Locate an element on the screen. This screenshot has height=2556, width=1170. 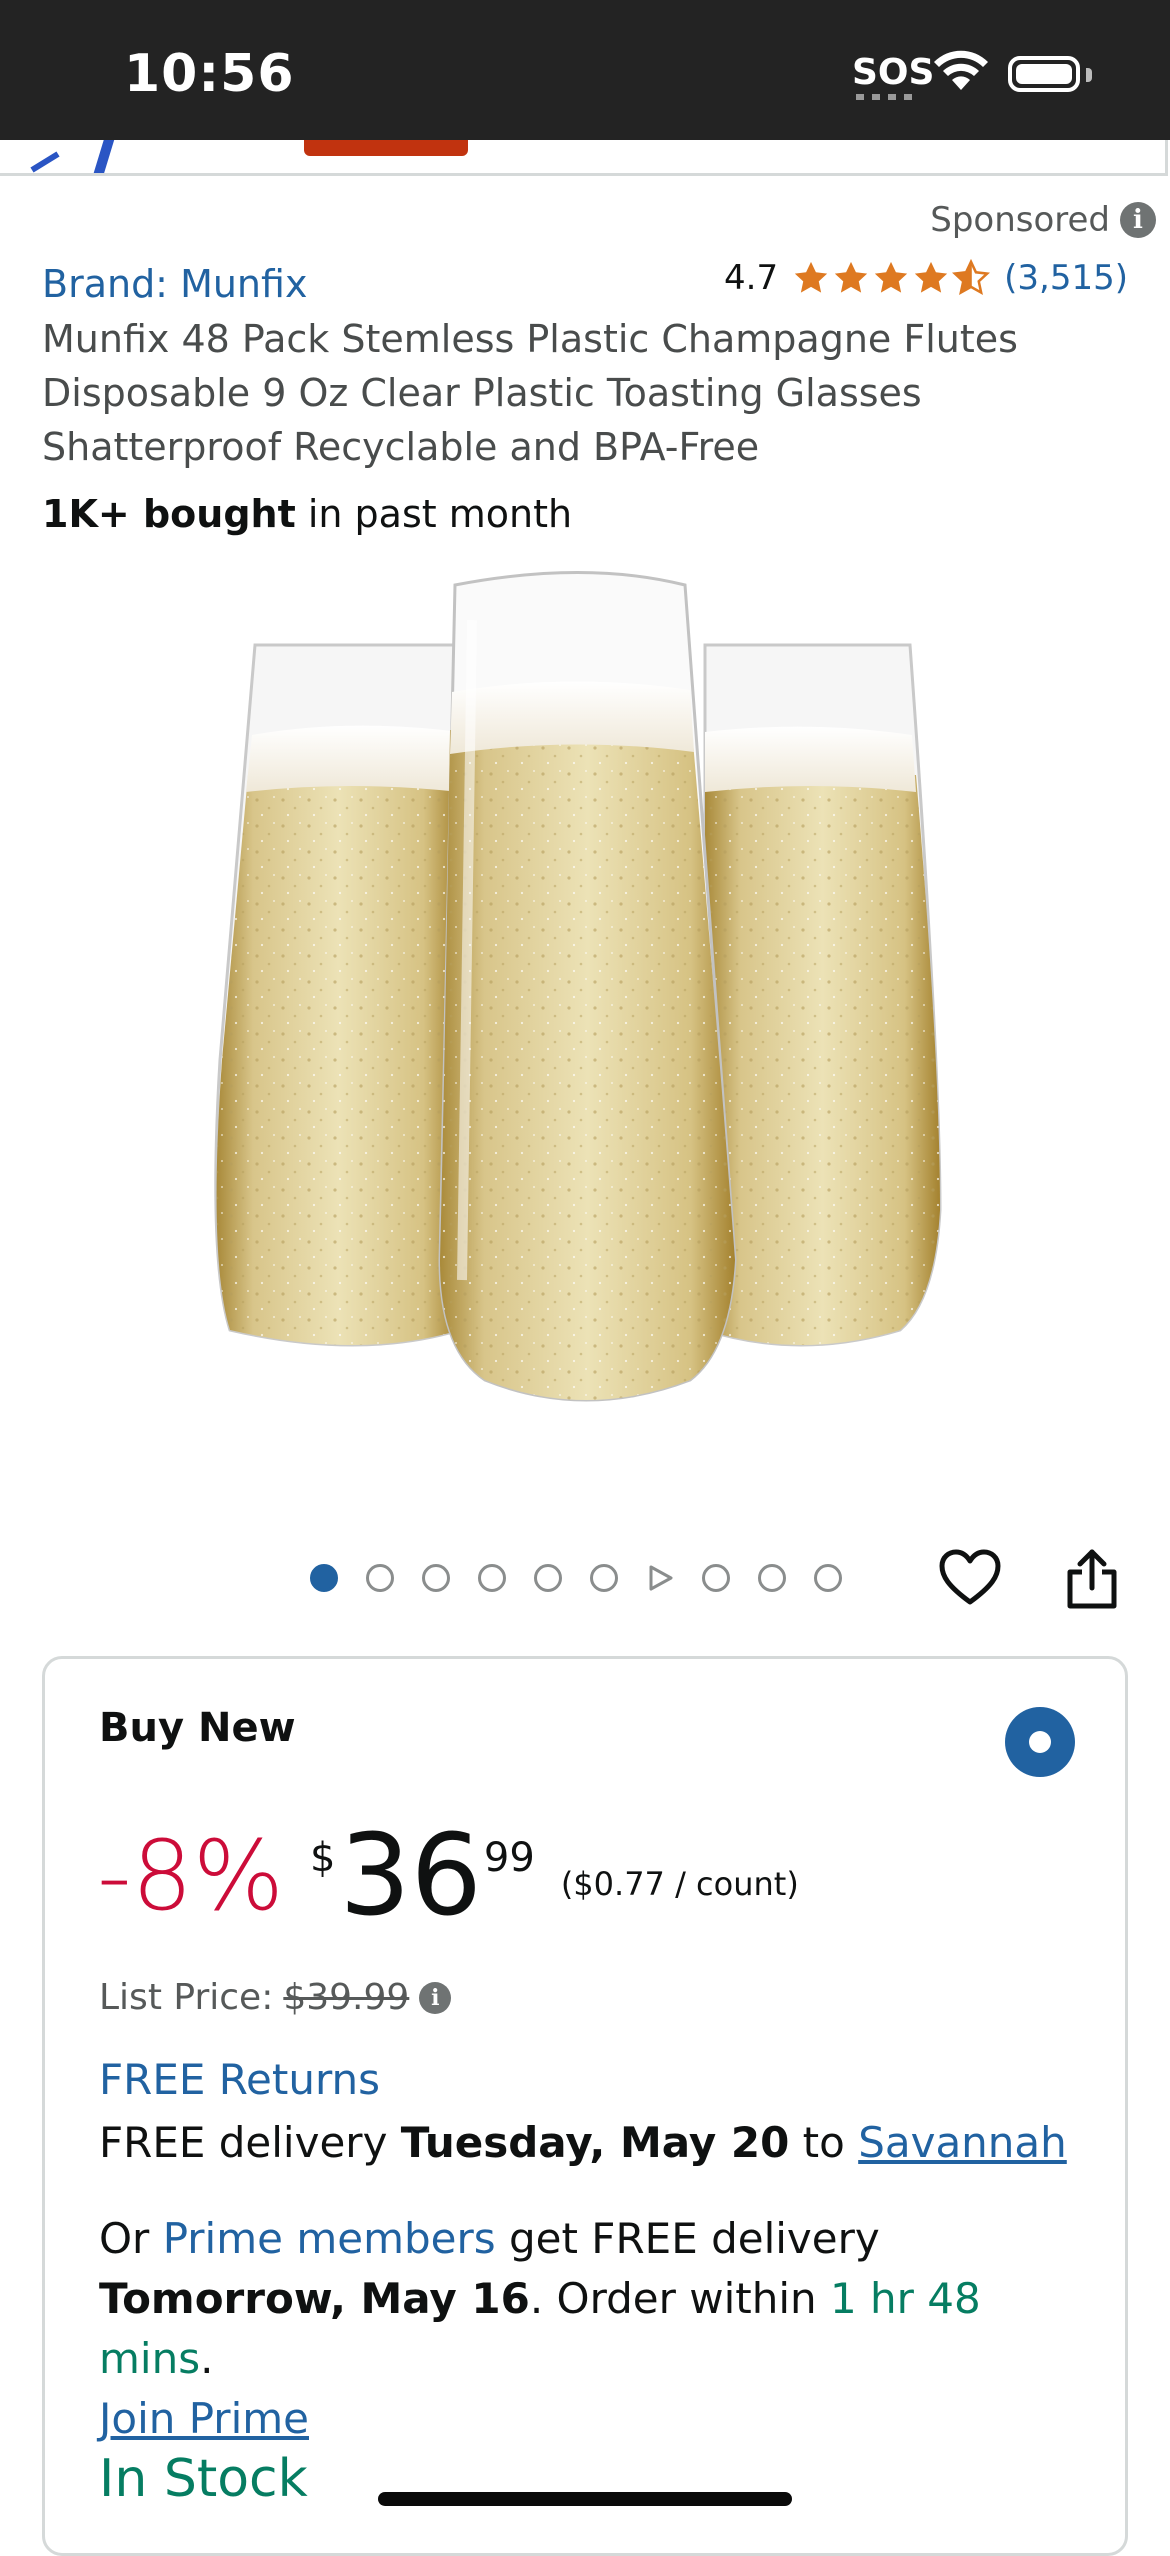
sponsored-banner is located at coordinates (584, 158).